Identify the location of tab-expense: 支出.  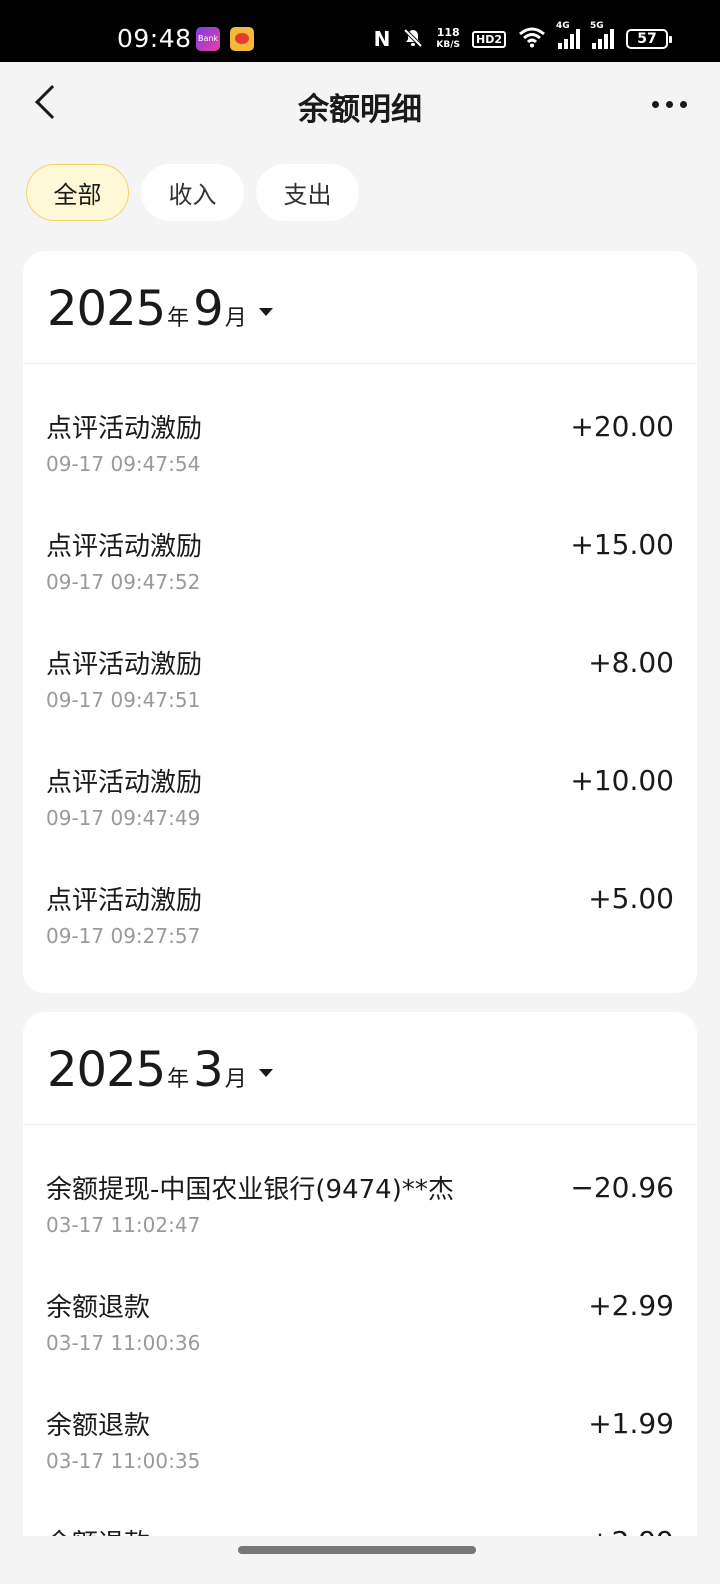
(307, 192).